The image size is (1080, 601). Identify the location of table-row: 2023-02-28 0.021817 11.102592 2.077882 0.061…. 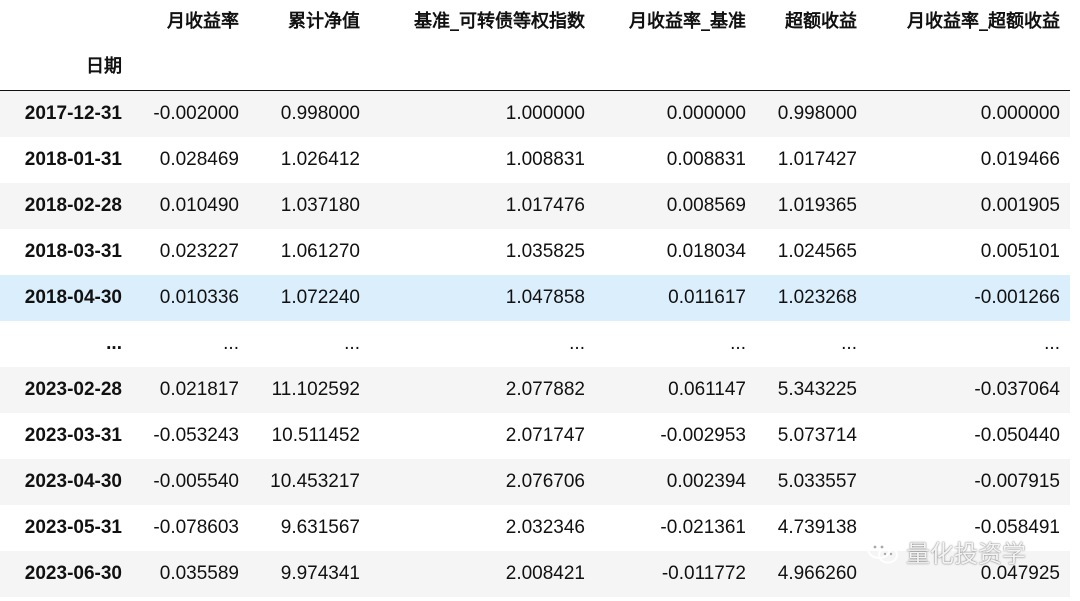
(535, 389).